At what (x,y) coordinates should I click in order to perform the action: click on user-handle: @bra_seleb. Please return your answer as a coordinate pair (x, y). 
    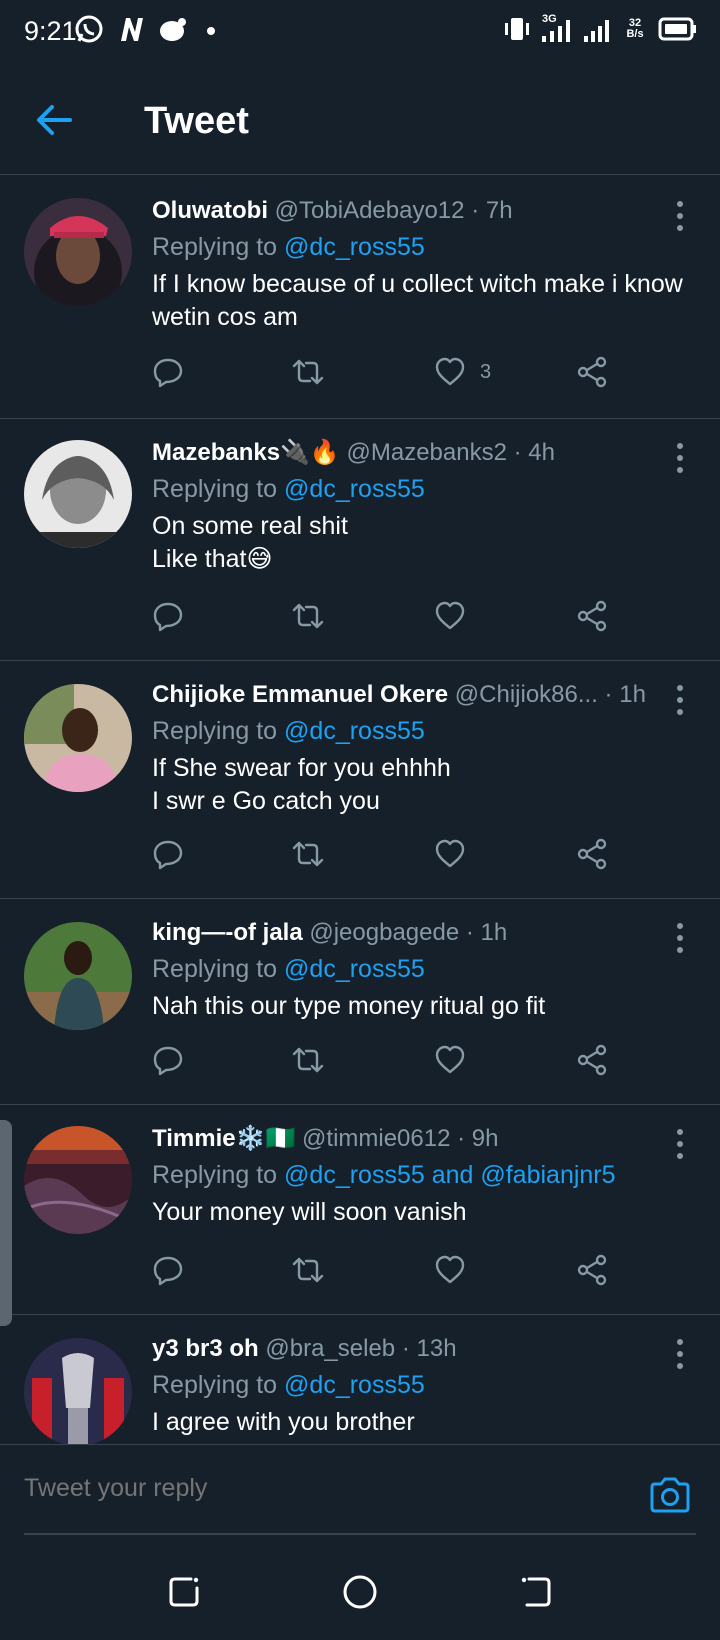
    Looking at the image, I should click on (330, 1348).